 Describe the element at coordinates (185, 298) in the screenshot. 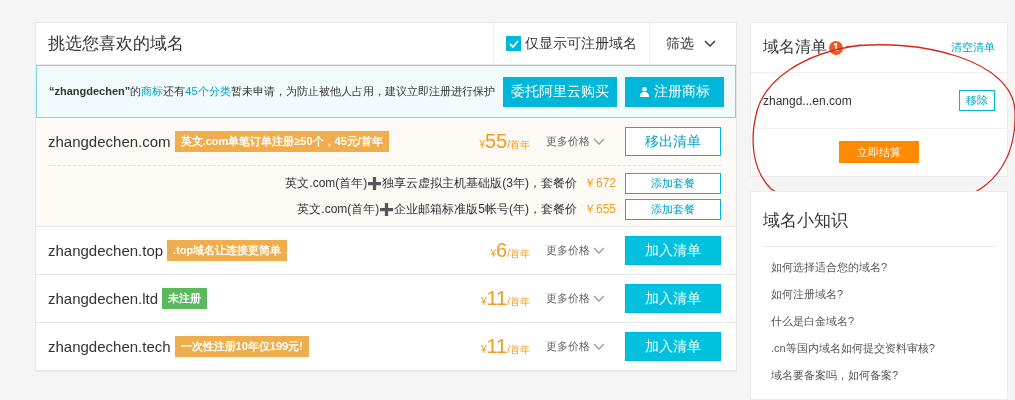

I see `domain-tag: 未注册` at that location.